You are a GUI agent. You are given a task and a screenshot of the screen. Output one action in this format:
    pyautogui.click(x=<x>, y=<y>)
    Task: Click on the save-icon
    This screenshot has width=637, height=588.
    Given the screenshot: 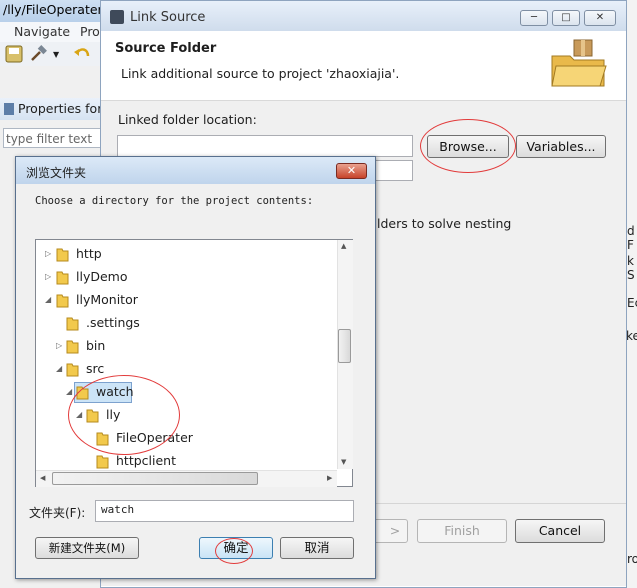 What is the action you would take?
    pyautogui.click(x=14, y=54)
    